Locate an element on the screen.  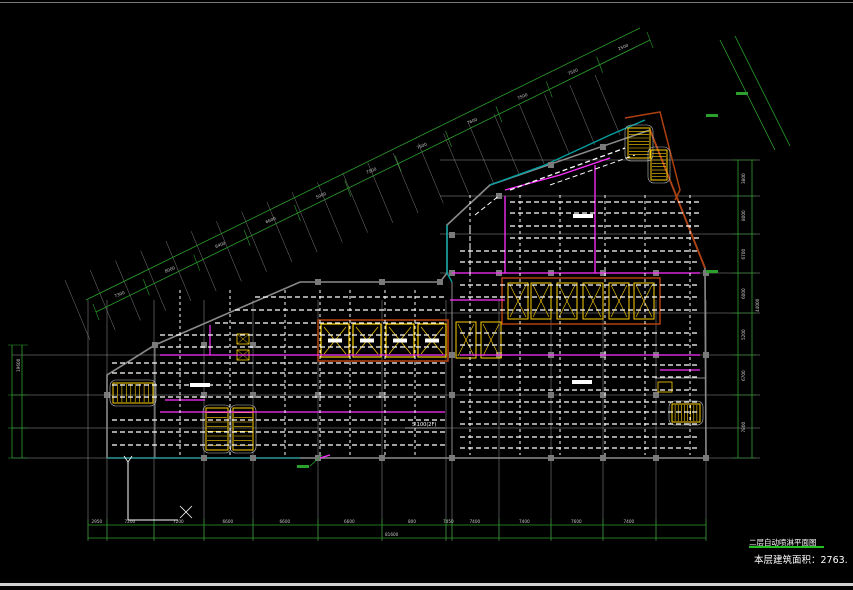
dim-label-diag: 7600 is located at coordinates (472, 121).